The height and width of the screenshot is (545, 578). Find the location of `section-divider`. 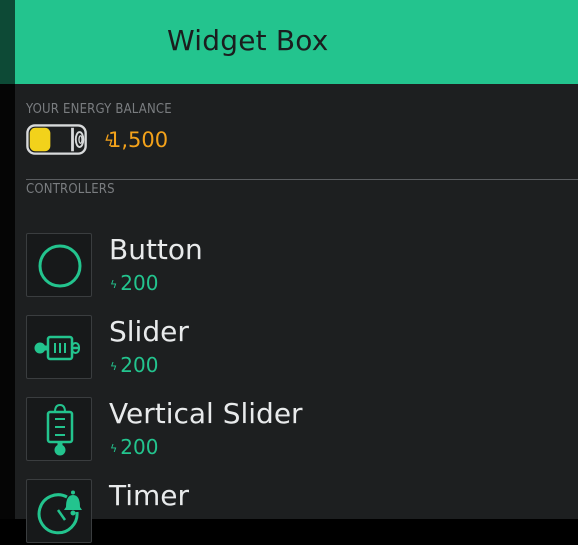

section-divider is located at coordinates (302, 179).